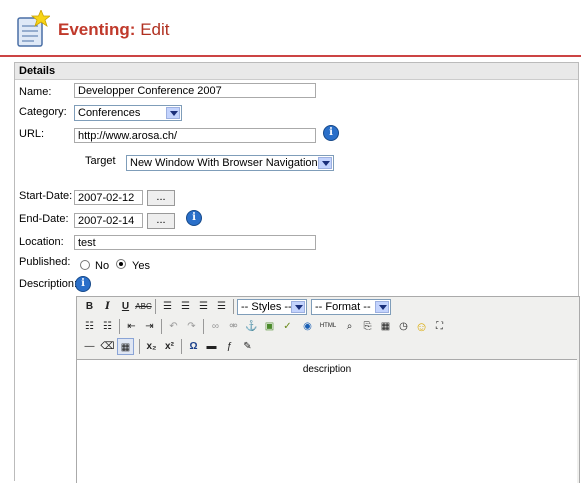 Image resolution: width=581 pixels, height=484 pixels. I want to click on published-label: Published:, so click(45, 262).